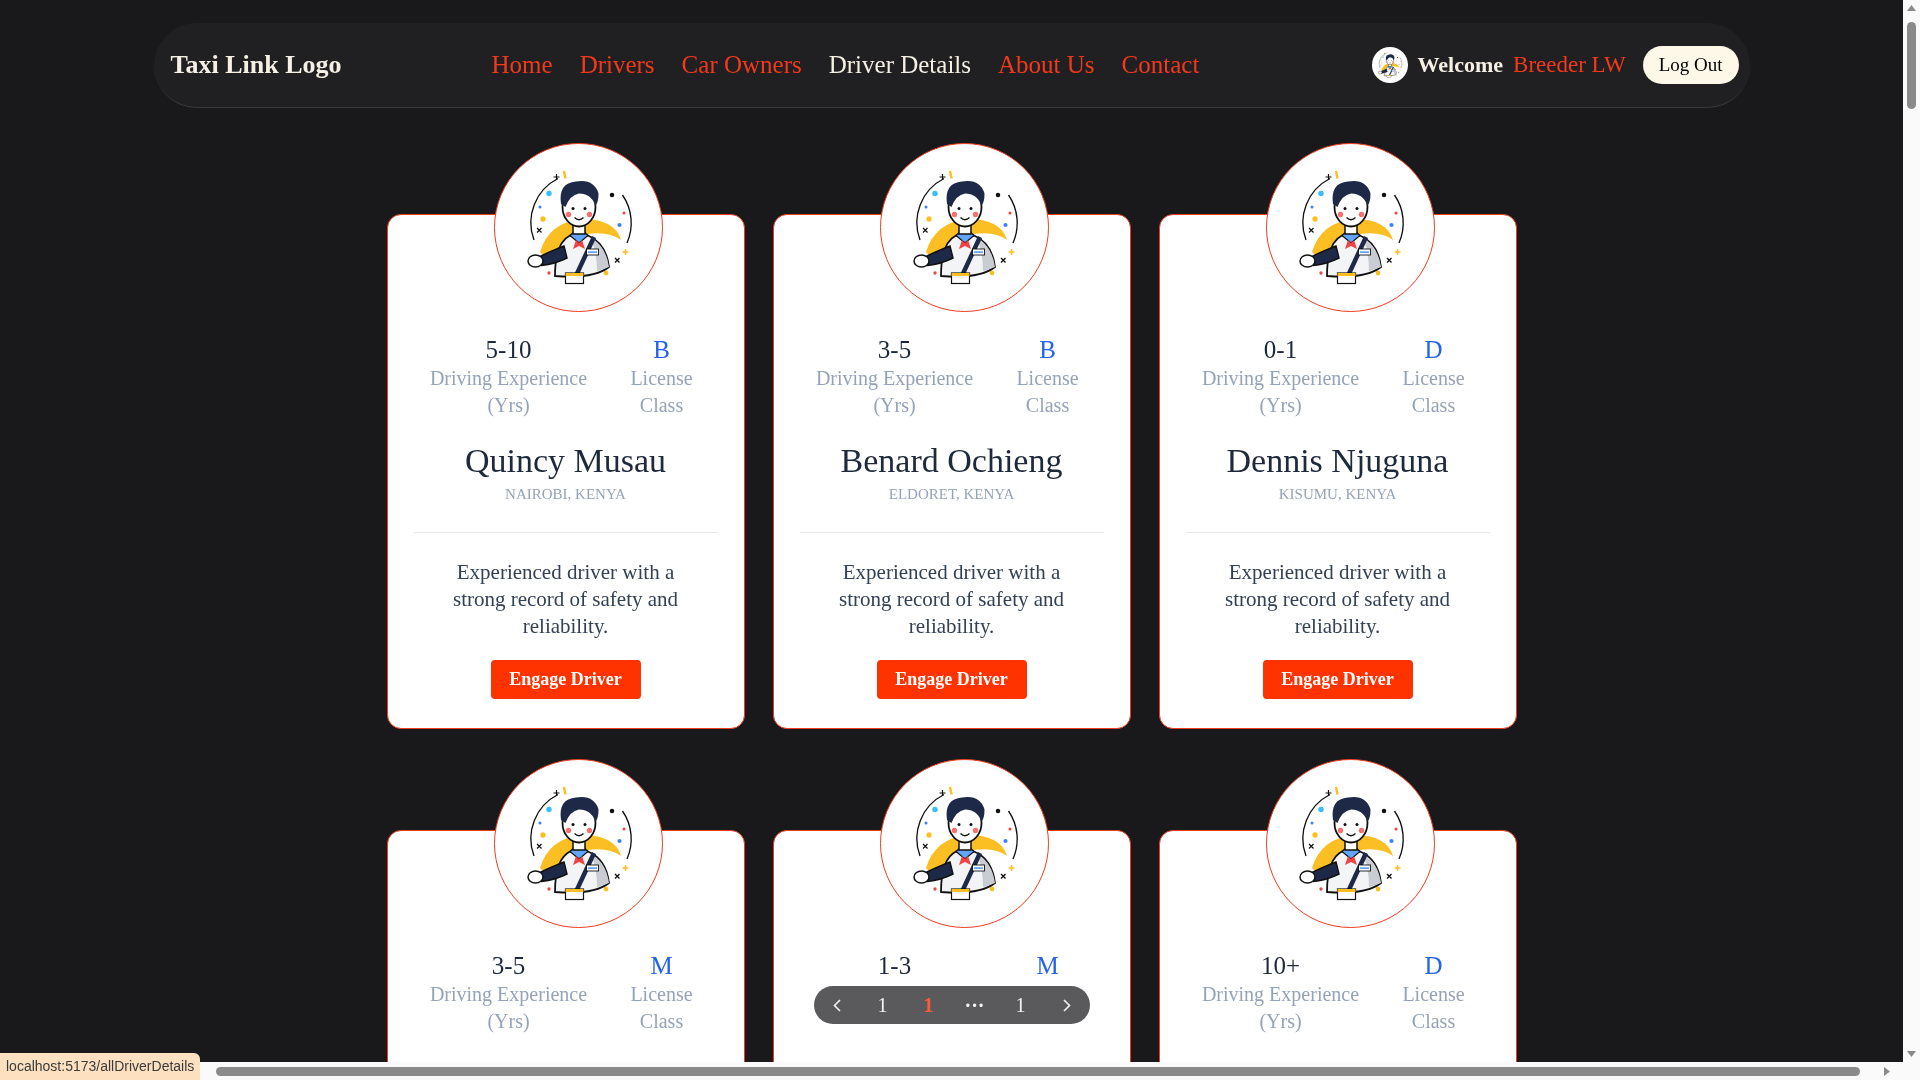  I want to click on experience-value: 0-1, so click(1280, 350).